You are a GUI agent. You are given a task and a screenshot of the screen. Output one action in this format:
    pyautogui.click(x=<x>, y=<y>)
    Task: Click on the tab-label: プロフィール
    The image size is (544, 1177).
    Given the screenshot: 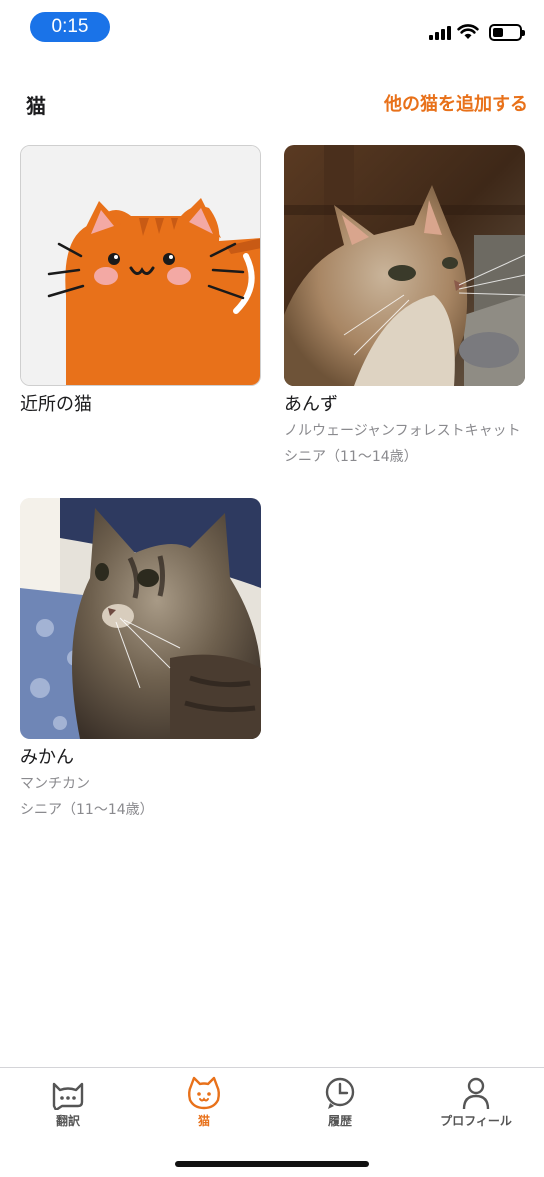 What is the action you would take?
    pyautogui.click(x=476, y=1121)
    